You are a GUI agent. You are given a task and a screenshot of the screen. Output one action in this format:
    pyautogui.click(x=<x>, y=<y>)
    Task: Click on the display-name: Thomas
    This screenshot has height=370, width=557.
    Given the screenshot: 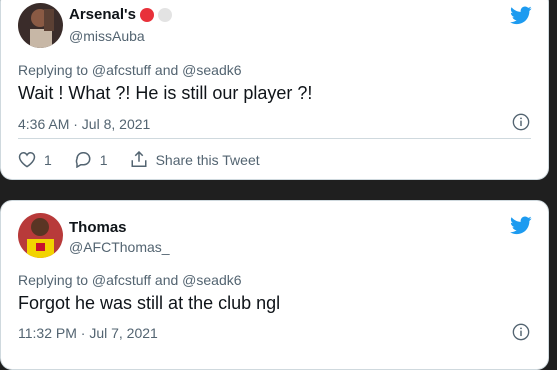 What is the action you would take?
    pyautogui.click(x=98, y=227)
    